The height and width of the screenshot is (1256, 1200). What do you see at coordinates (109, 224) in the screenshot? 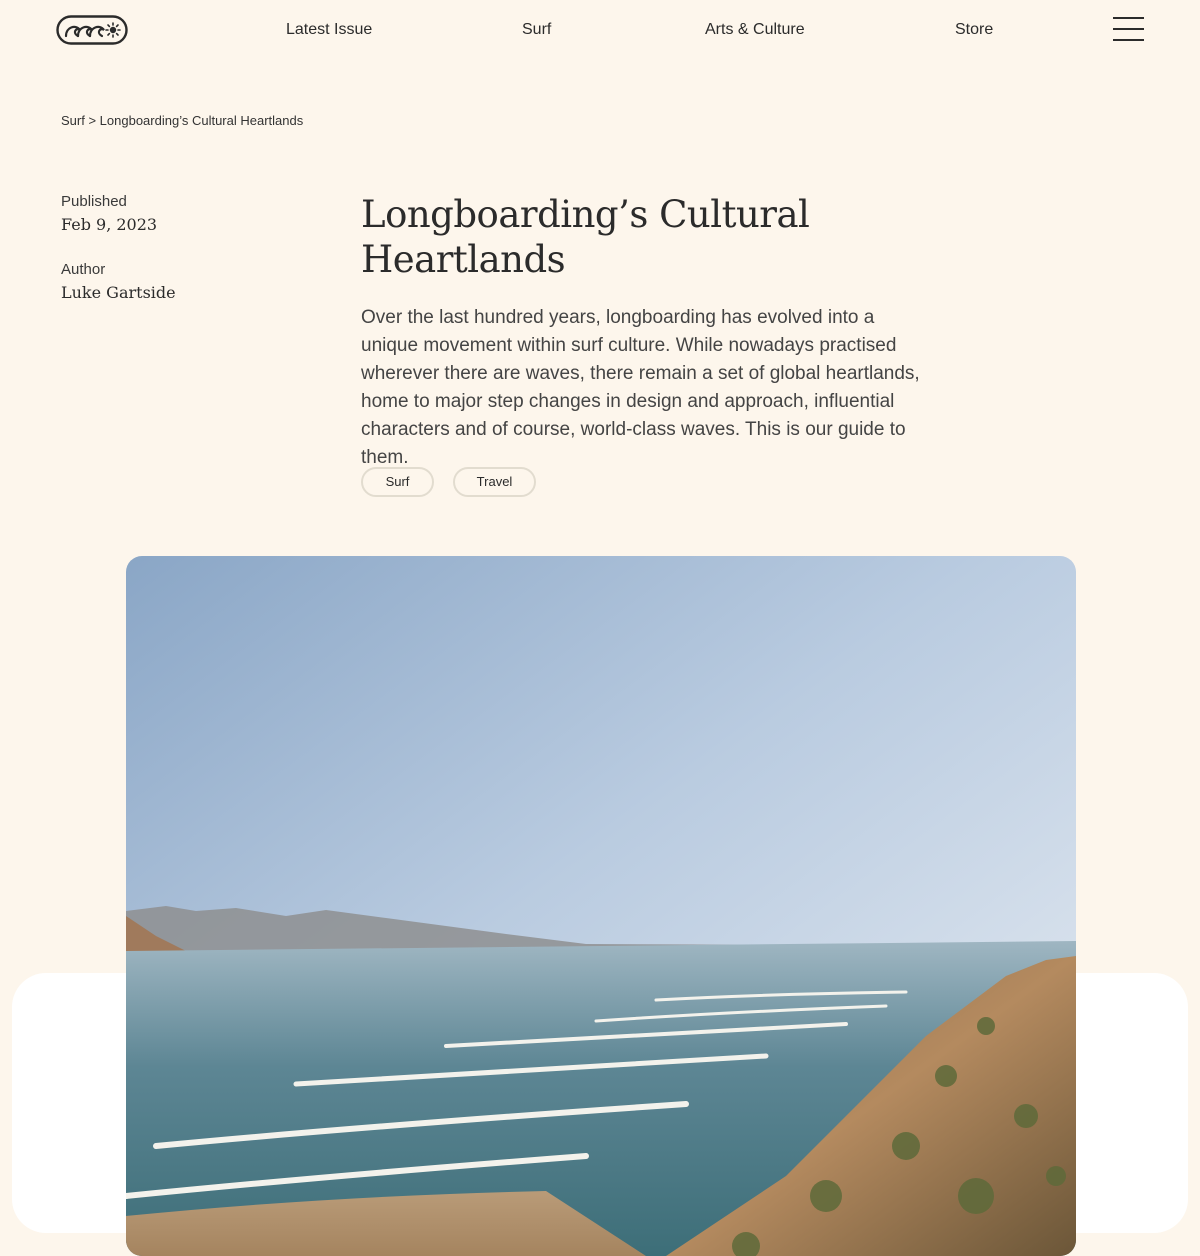
I see `published-date: Feb 9, 2023` at bounding box center [109, 224].